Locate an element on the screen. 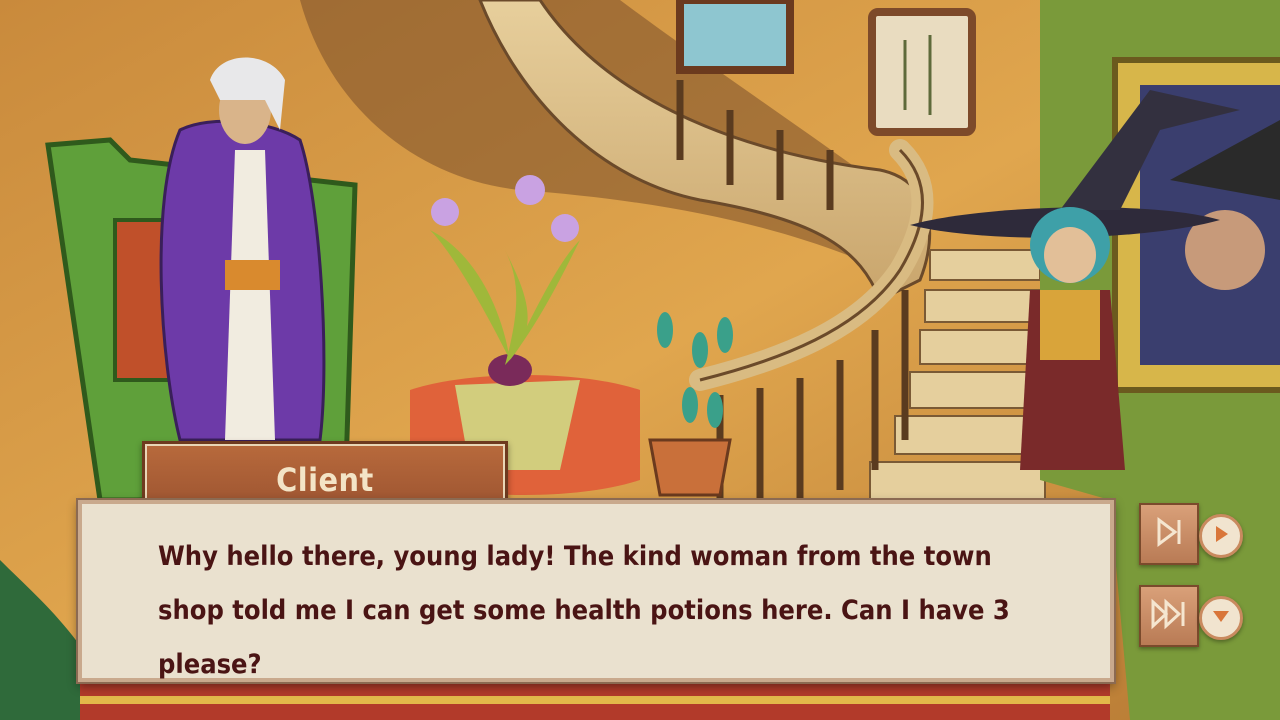  arrow-down-icon is located at coordinates (1221, 618).